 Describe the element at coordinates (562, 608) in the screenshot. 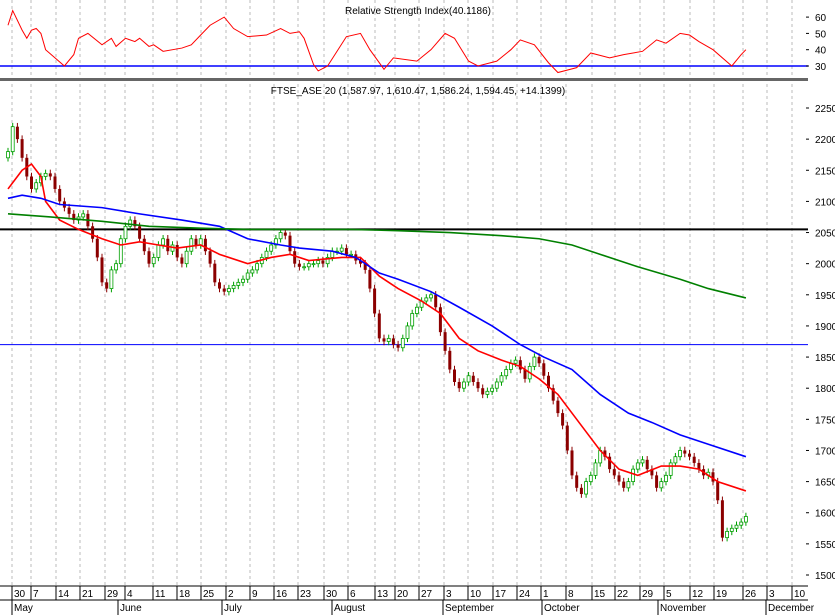

I see `x-month-label: October` at that location.